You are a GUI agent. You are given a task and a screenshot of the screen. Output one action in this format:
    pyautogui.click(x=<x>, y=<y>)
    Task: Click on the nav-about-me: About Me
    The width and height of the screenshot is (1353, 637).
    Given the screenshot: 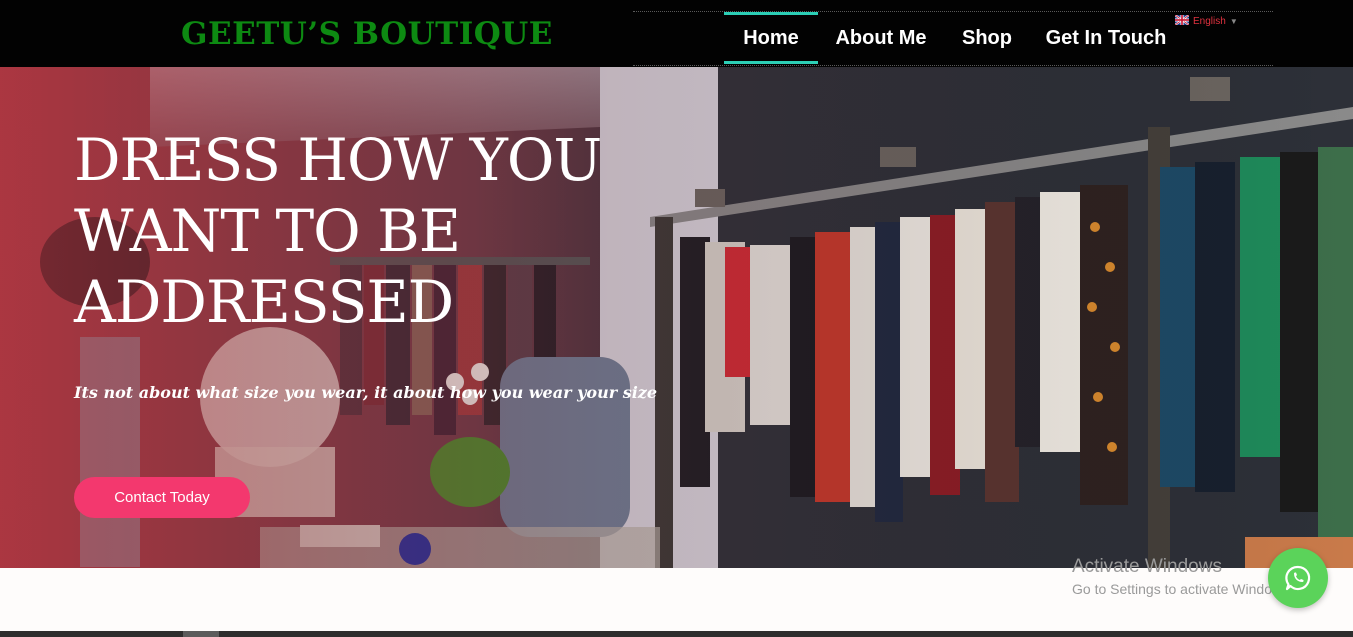 What is the action you would take?
    pyautogui.click(x=881, y=38)
    